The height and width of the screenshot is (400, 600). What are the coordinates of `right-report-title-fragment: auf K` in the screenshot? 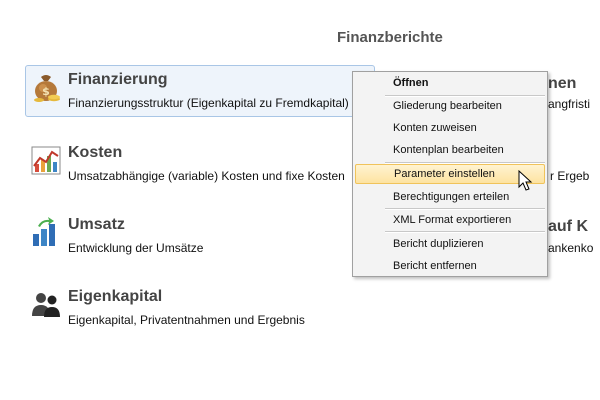 It's located at (568, 227).